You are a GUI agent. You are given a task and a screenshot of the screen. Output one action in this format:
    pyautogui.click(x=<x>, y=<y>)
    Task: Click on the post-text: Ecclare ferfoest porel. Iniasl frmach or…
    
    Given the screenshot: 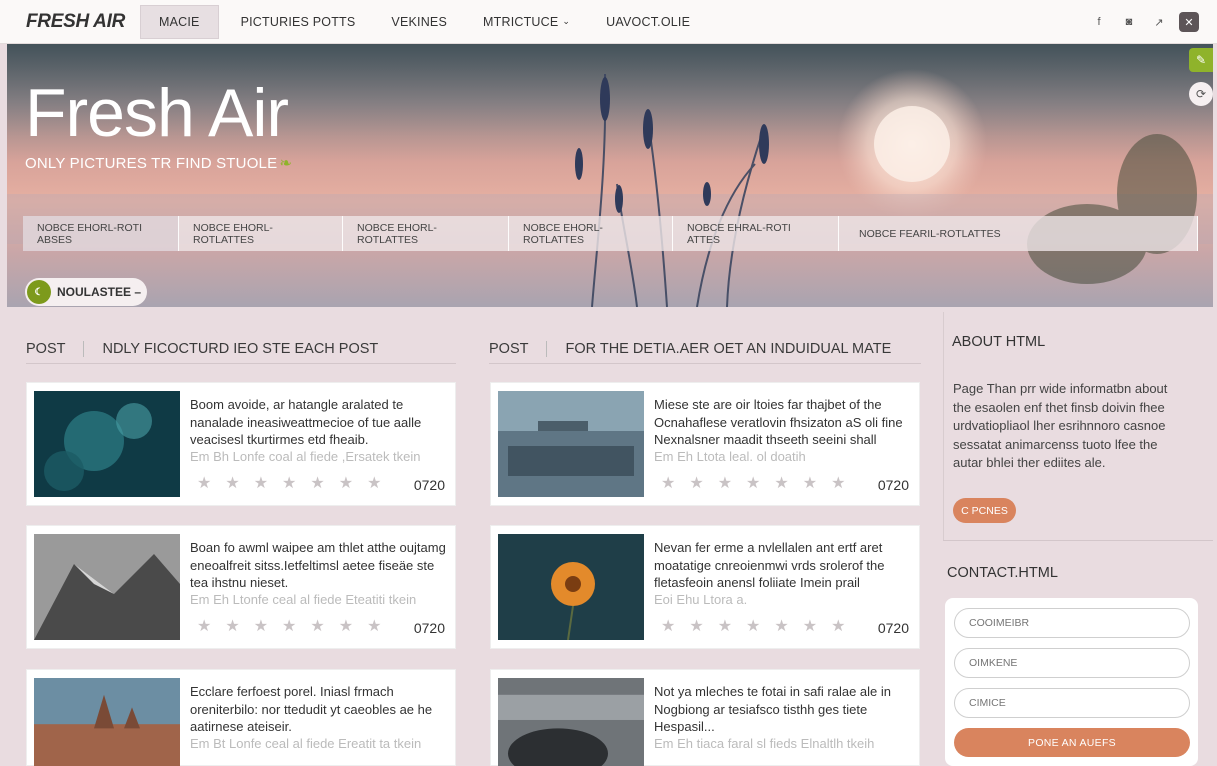 What is the action you would take?
    pyautogui.click(x=319, y=717)
    